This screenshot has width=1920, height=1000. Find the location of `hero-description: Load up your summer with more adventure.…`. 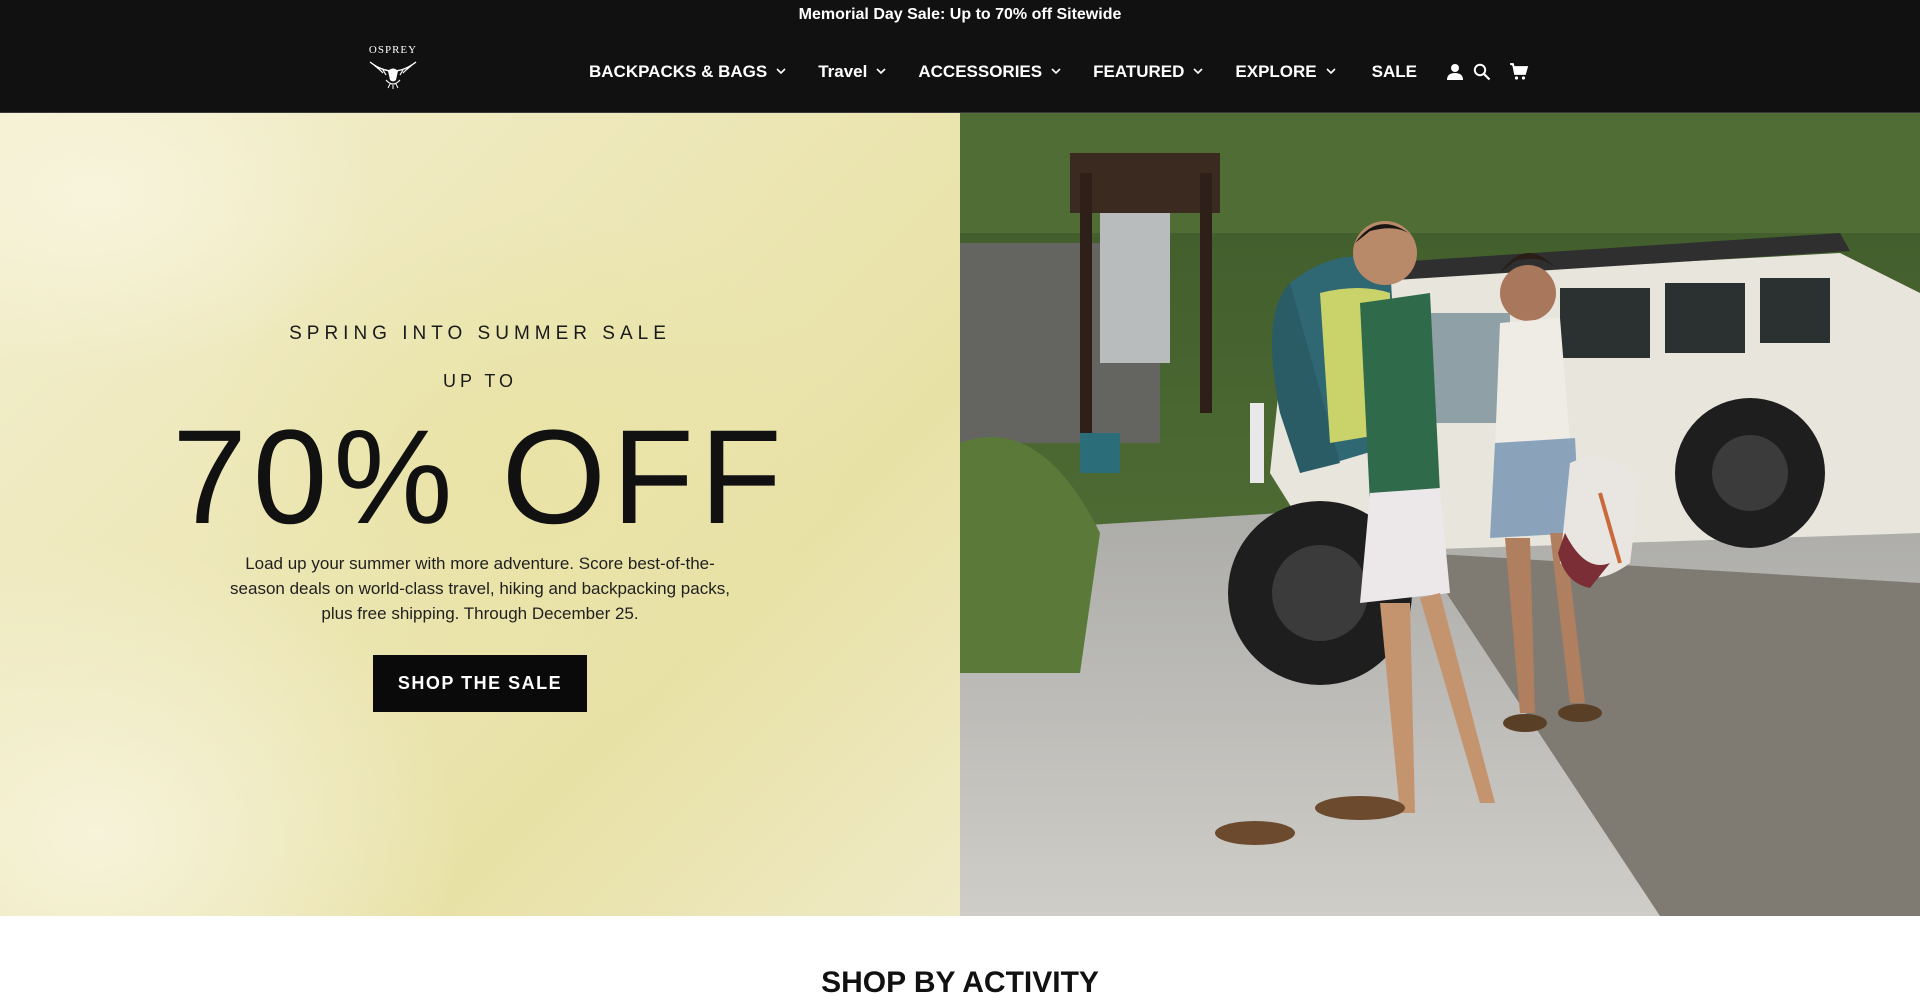

hero-description: Load up your summer with more adventure.… is located at coordinates (480, 588).